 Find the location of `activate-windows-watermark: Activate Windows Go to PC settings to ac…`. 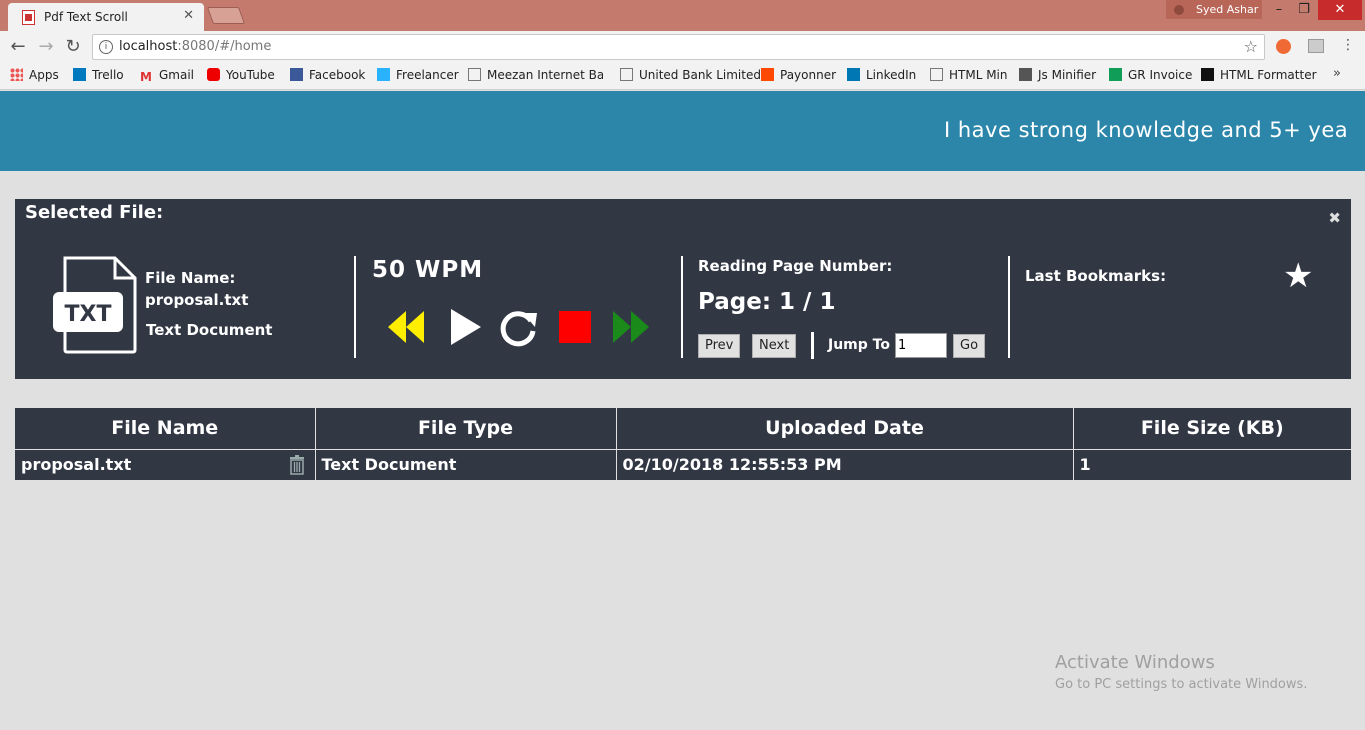

activate-windows-watermark: Activate Windows Go to PC settings to ac… is located at coordinates (1181, 672).